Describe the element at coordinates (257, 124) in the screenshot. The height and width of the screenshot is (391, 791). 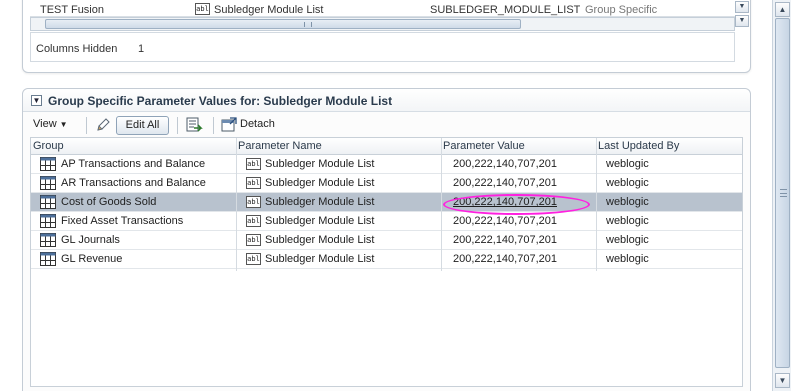
I see `detach-button: Detach` at that location.